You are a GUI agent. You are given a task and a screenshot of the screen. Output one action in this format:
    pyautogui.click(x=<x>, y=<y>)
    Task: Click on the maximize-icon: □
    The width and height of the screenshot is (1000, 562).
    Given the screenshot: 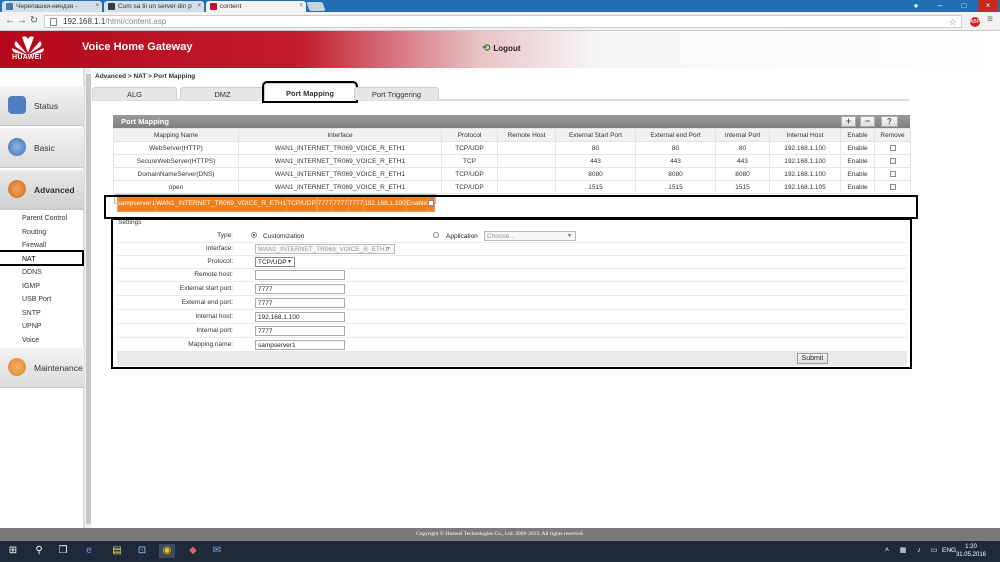 What is the action you would take?
    pyautogui.click(x=964, y=5)
    